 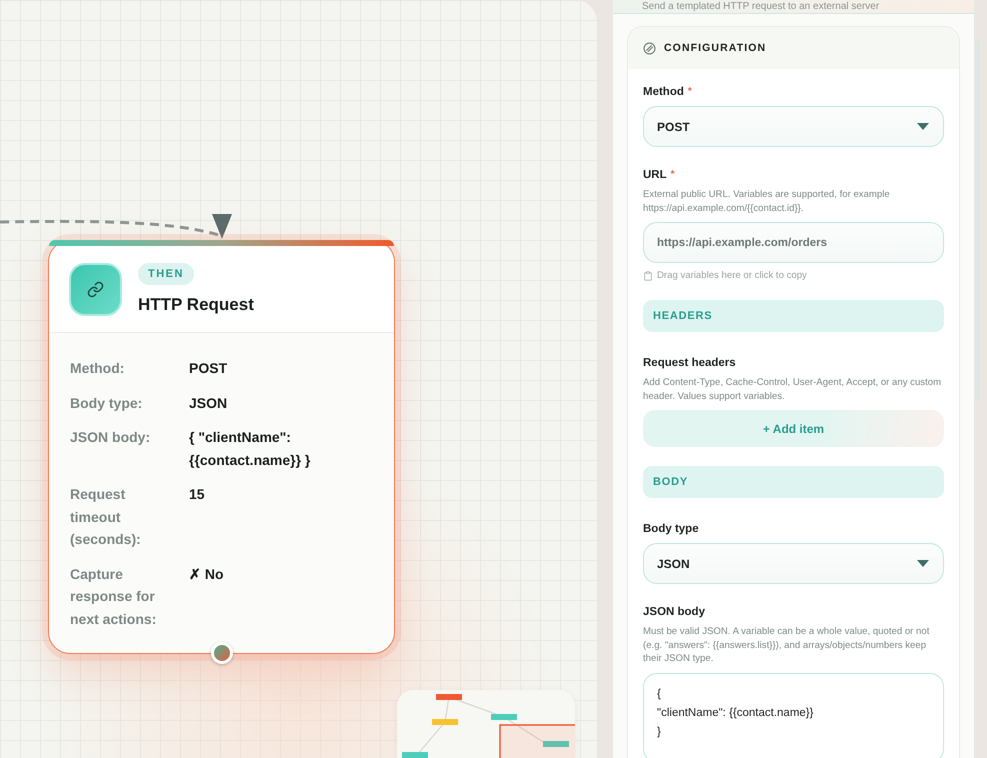 What do you see at coordinates (761, 6) in the screenshot?
I see `panel-subtitle: Send a templated HTTP request to an external server` at bounding box center [761, 6].